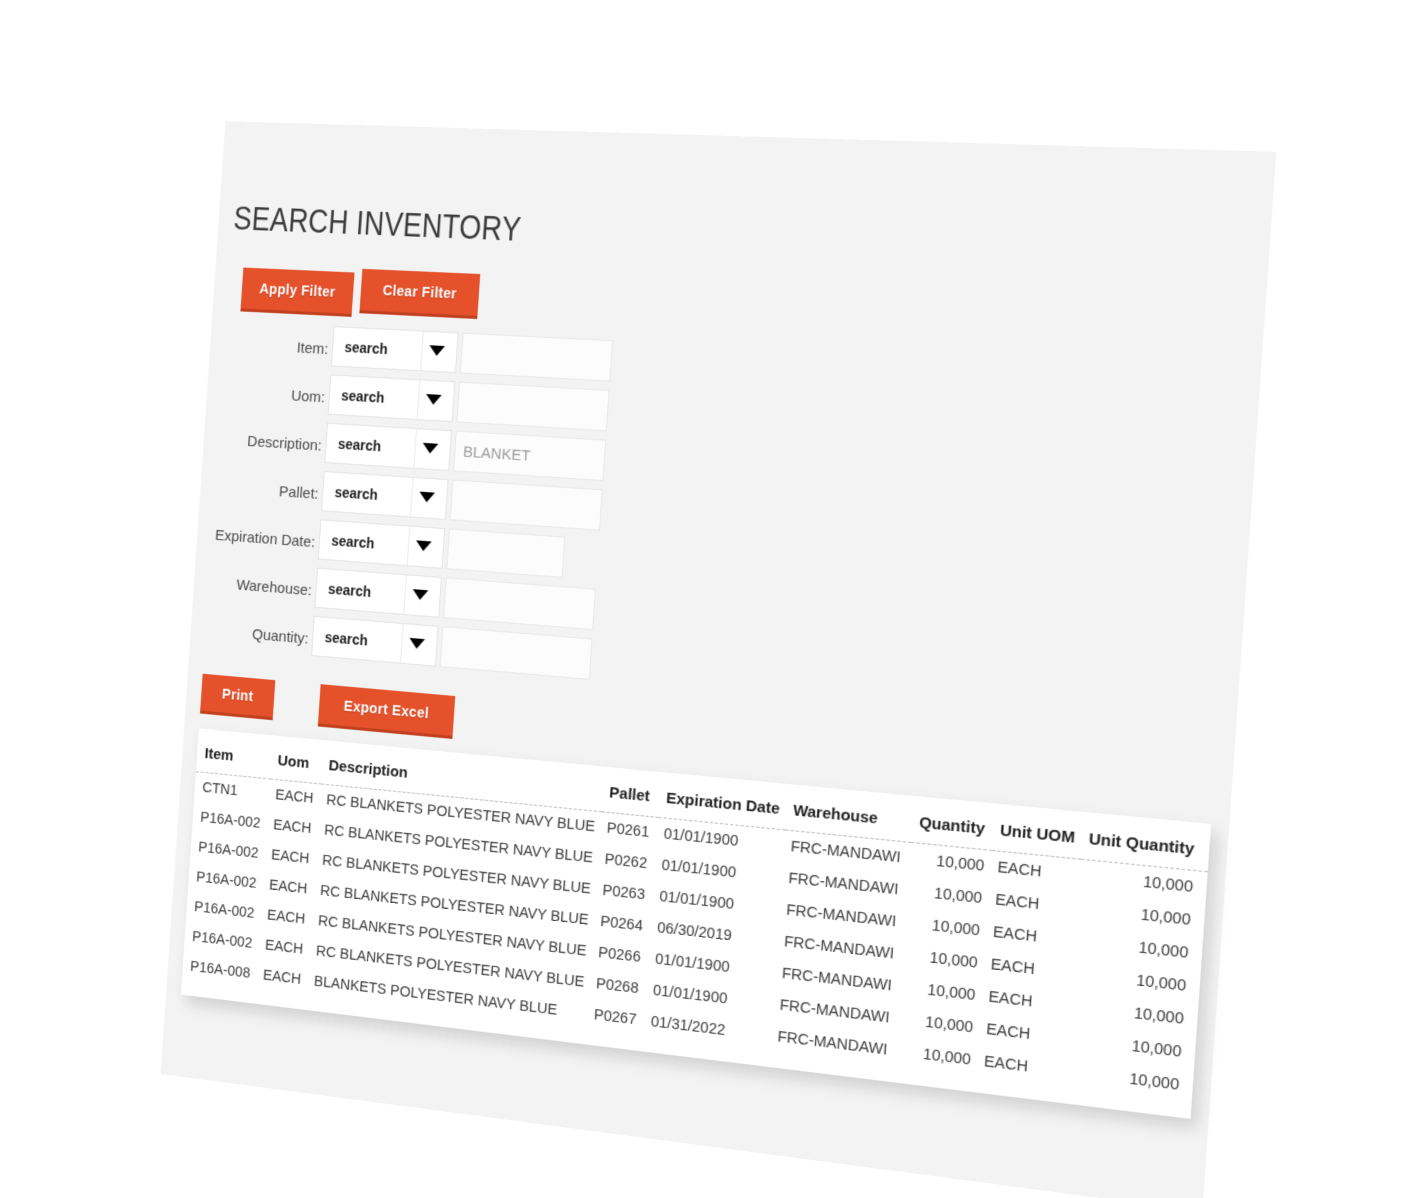 The height and width of the screenshot is (1198, 1407). What do you see at coordinates (237, 697) in the screenshot?
I see `print-button: Print` at bounding box center [237, 697].